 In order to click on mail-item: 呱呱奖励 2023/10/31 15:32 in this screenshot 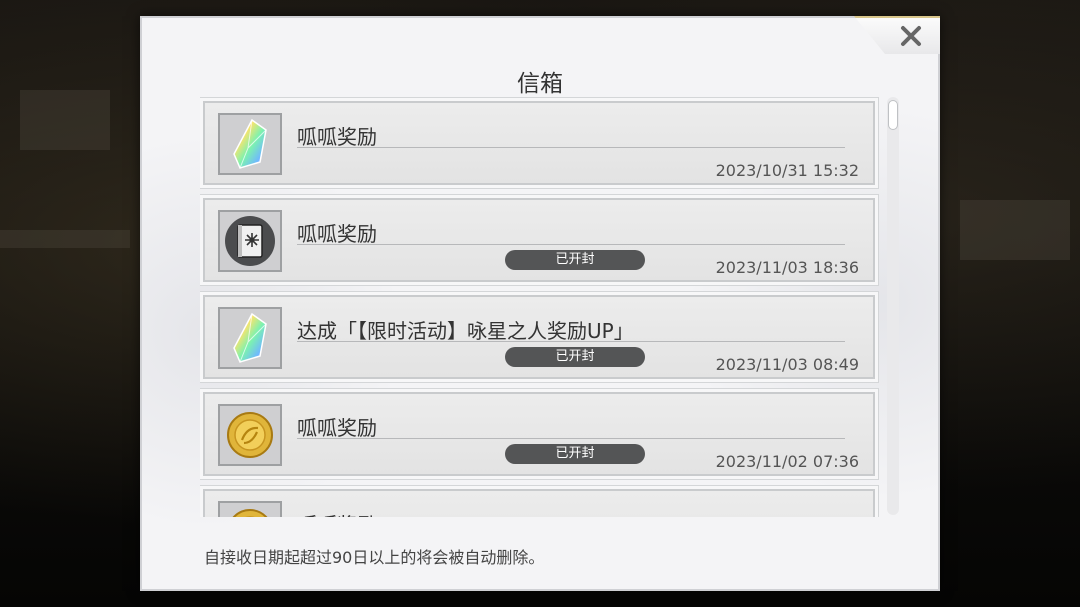, I will do `click(539, 143)`.